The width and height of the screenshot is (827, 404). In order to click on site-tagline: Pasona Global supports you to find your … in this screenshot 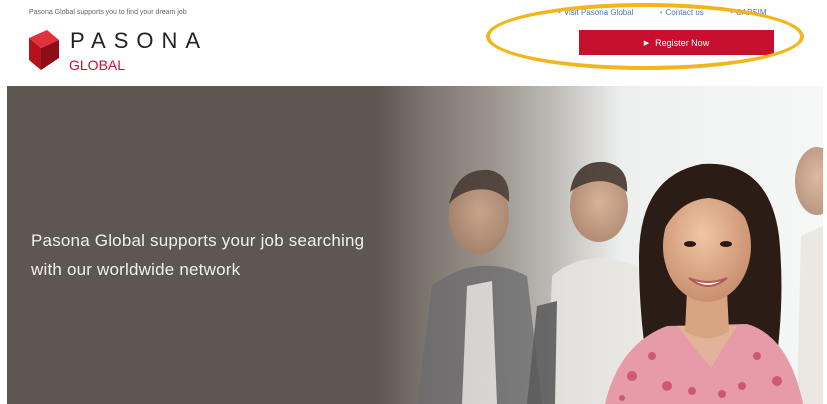, I will do `click(108, 12)`.